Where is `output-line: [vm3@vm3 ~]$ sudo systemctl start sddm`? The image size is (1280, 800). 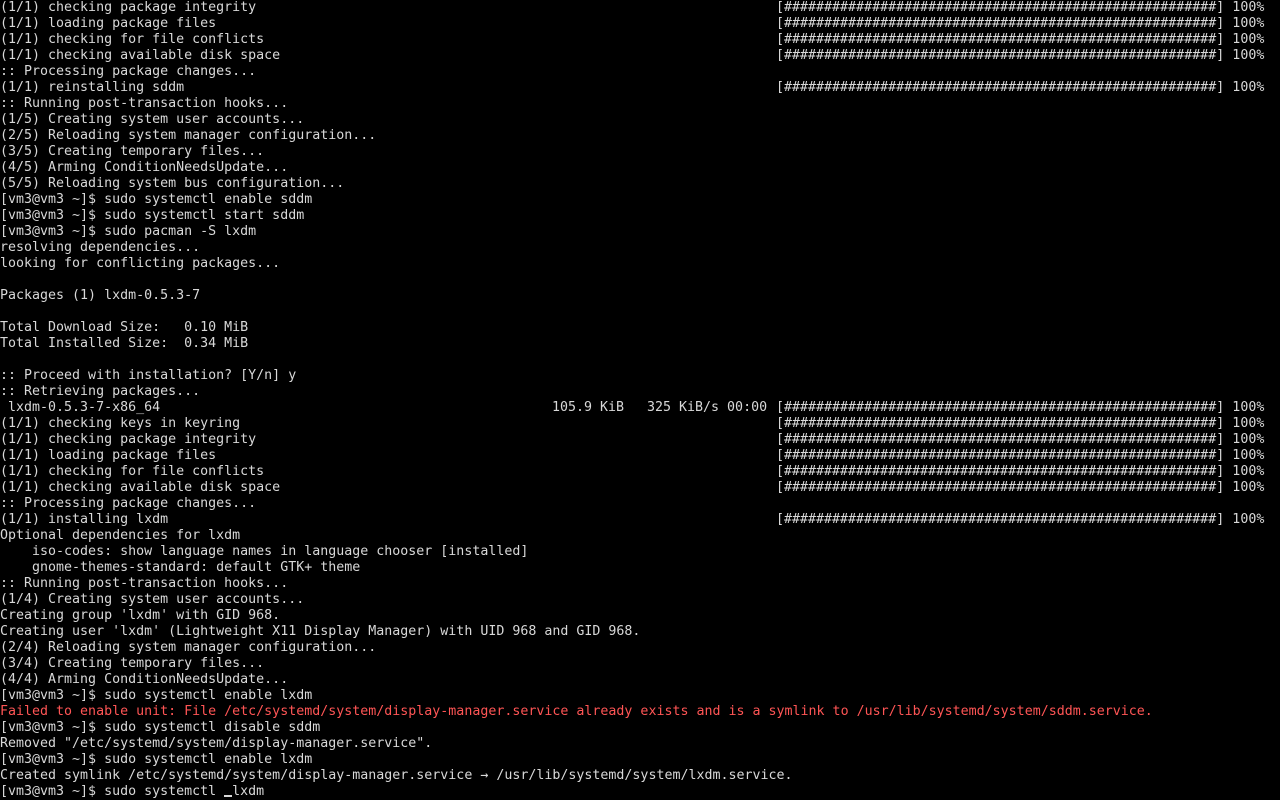
output-line: [vm3@vm3 ~]$ sudo systemctl start sddm is located at coordinates (640, 216).